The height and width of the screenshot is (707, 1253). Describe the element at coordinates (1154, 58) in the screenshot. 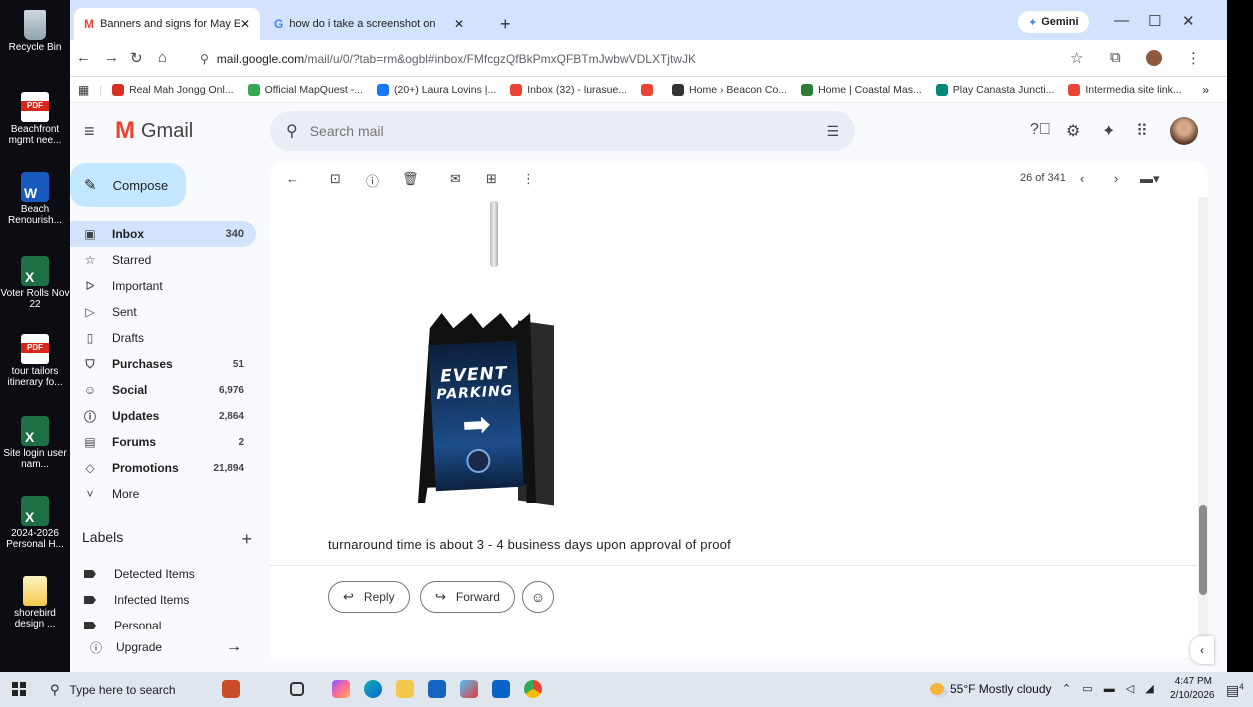

I see `profile-avatar` at that location.